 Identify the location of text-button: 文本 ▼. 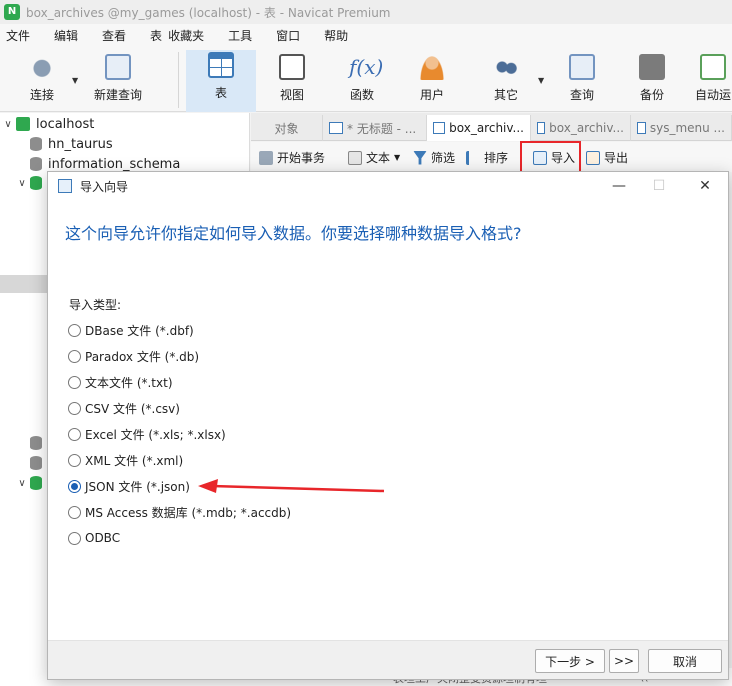
(374, 157).